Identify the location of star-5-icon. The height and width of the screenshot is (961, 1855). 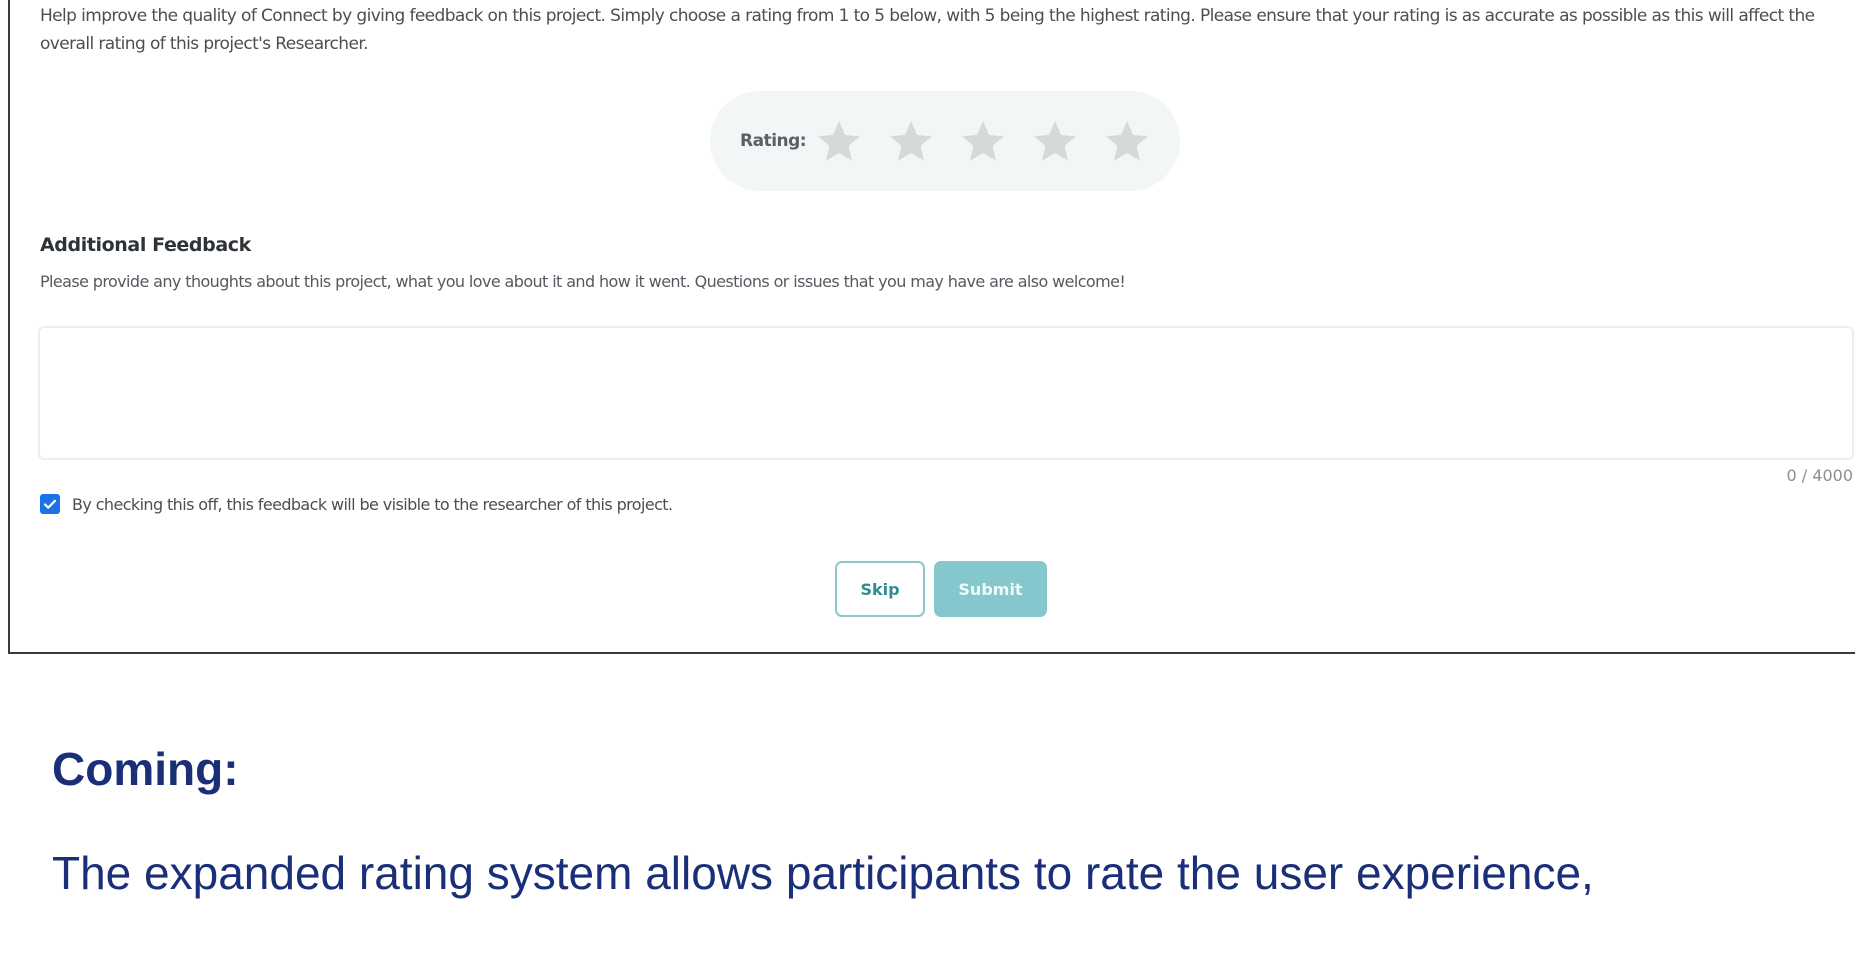
(1127, 141).